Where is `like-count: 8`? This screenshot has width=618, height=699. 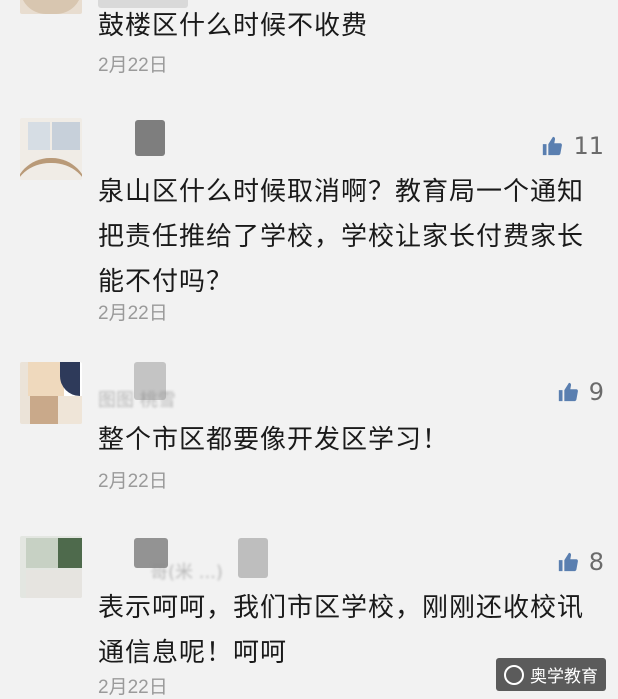
like-count: 8 is located at coordinates (596, 562).